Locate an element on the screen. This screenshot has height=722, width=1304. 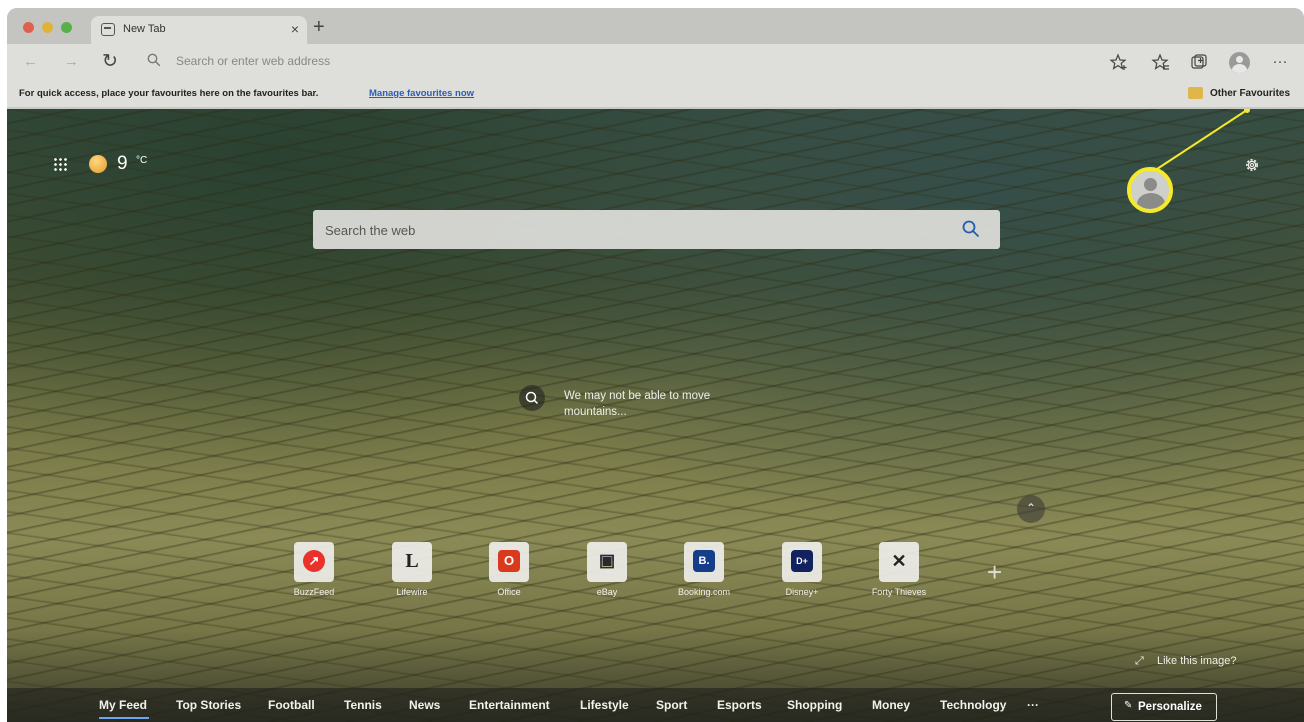
tab-lifestyle: Lifestyle is located at coordinates (604, 705).